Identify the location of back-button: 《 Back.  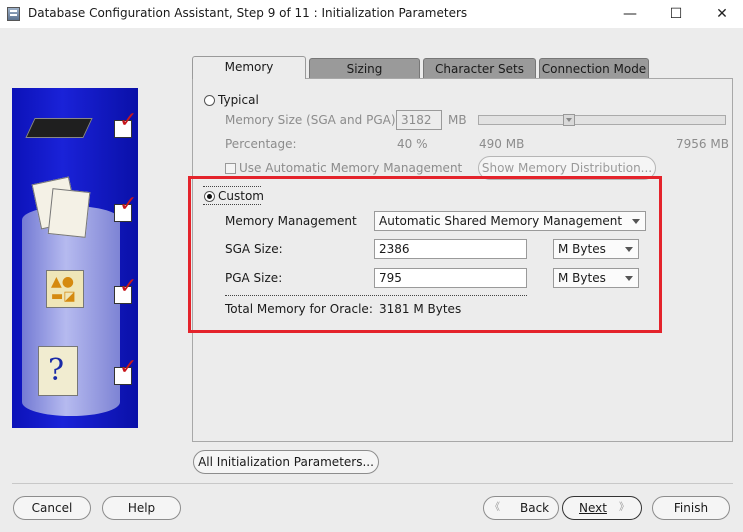
(521, 508).